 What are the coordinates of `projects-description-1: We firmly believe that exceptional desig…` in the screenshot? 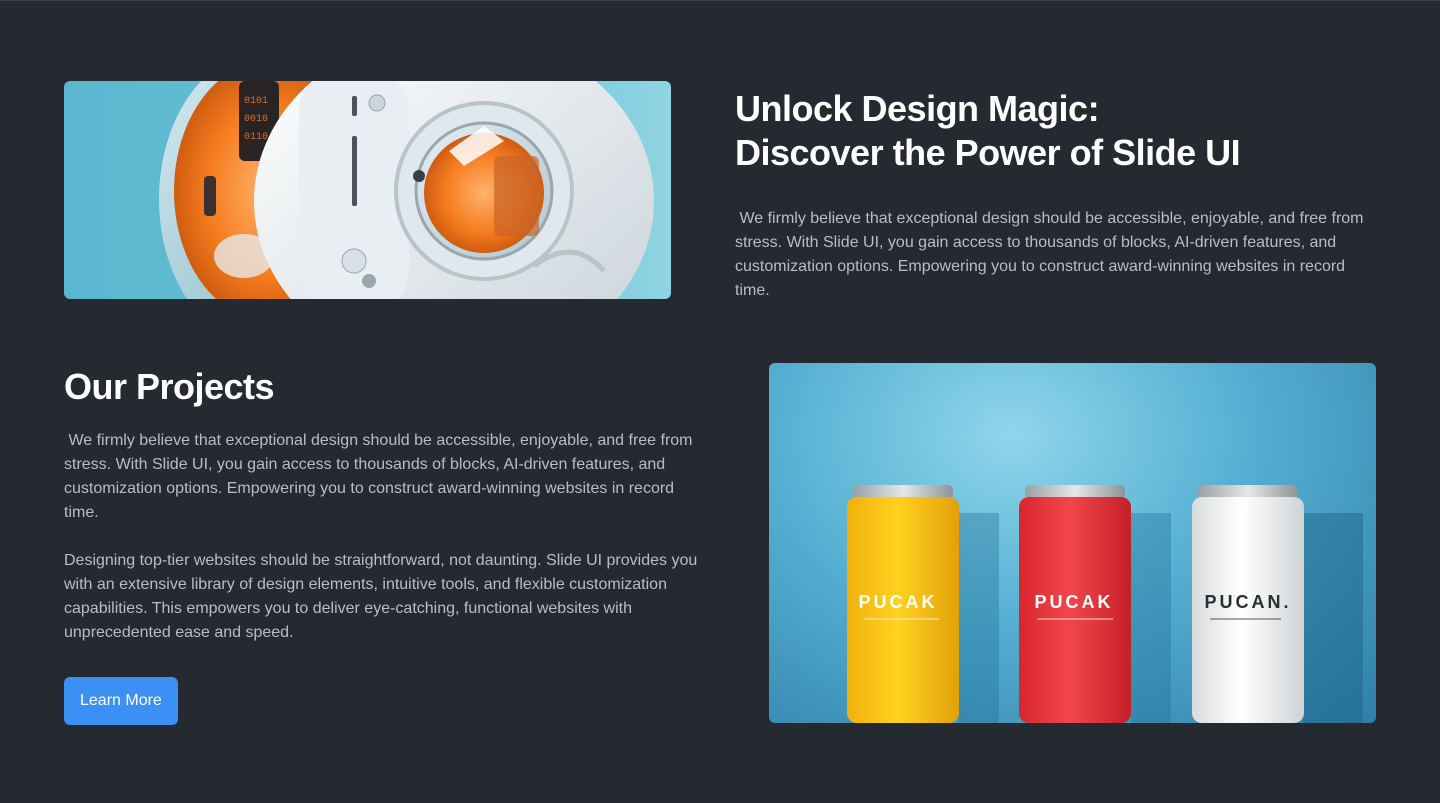 It's located at (380, 476).